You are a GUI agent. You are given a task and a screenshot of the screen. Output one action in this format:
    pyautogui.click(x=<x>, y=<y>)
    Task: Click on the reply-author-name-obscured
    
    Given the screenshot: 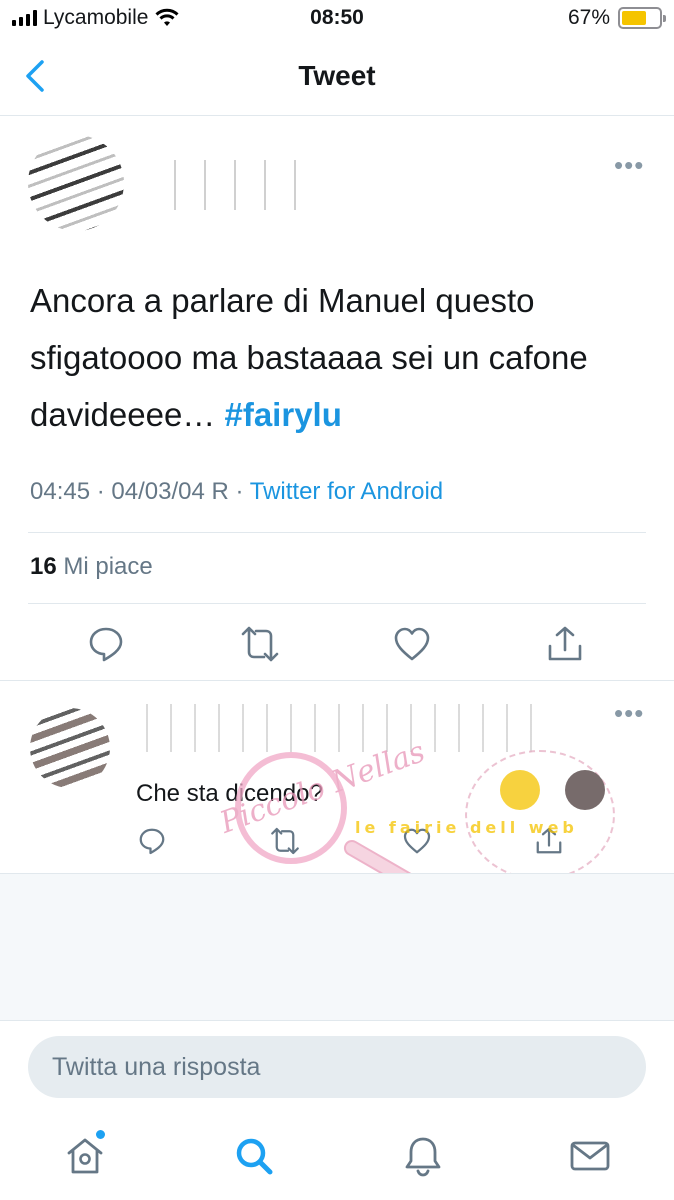 What is the action you would take?
    pyautogui.click(x=336, y=728)
    